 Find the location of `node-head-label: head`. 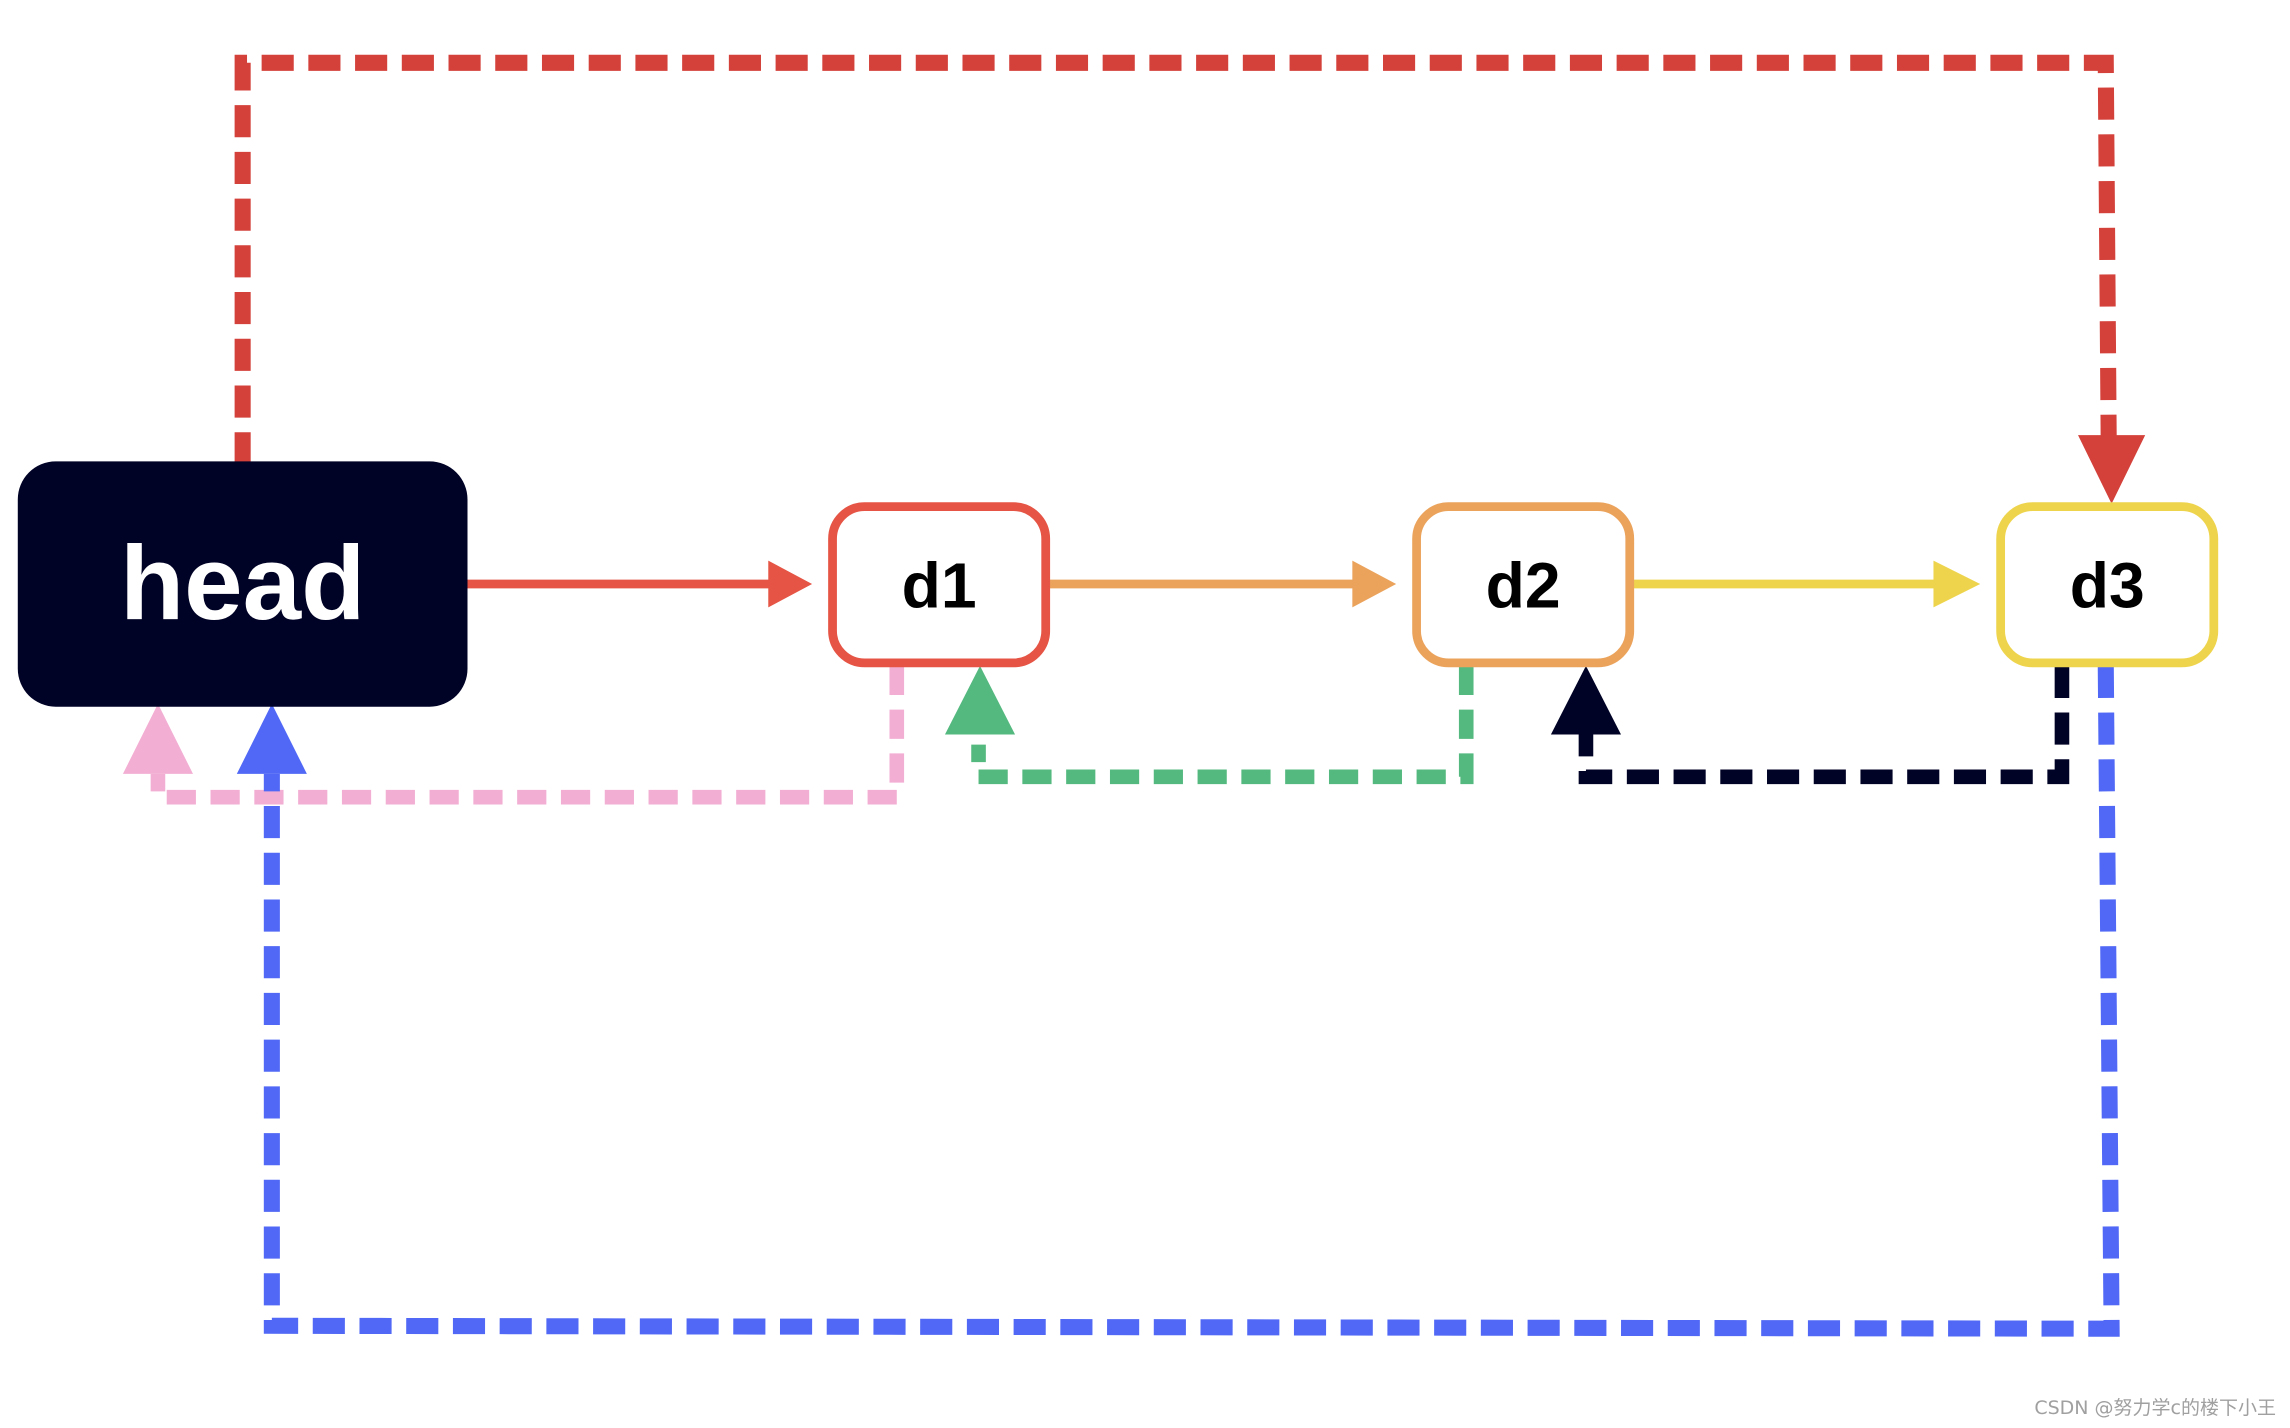

node-head-label: head is located at coordinates (242, 583).